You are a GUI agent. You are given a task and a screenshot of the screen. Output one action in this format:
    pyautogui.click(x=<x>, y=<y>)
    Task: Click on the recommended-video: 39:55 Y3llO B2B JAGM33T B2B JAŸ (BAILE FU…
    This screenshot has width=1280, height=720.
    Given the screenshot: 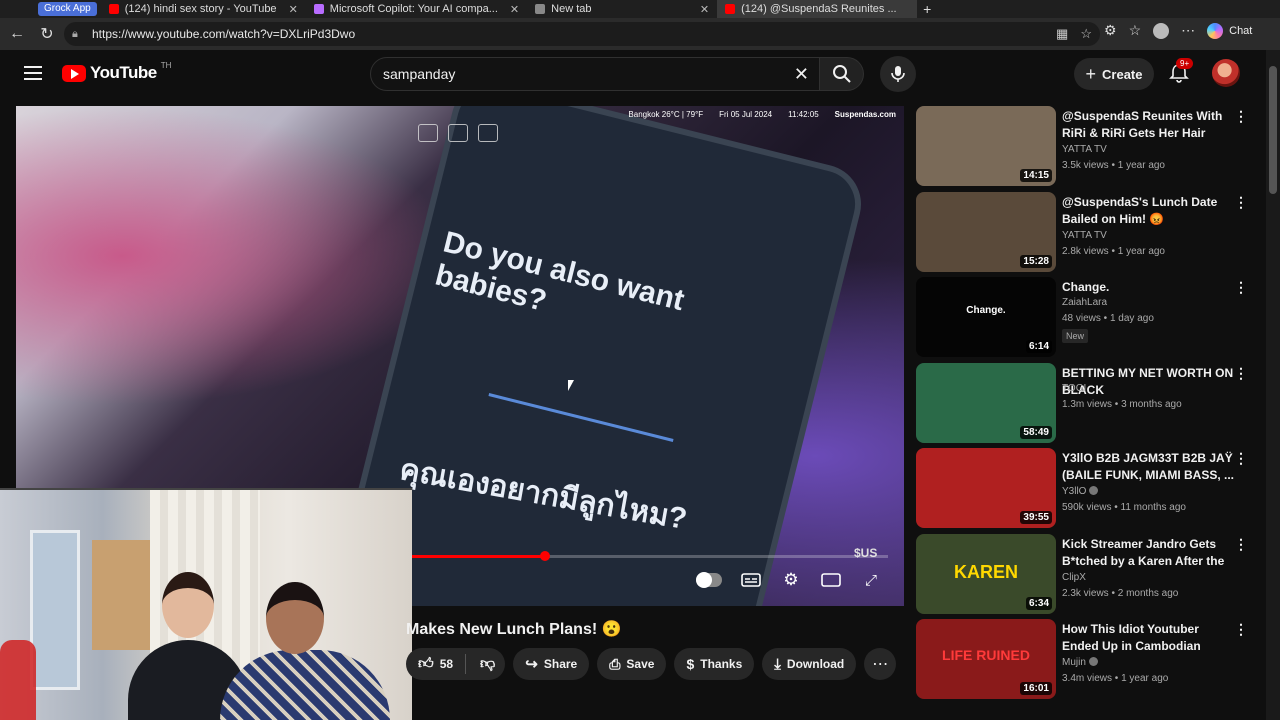 What is the action you would take?
    pyautogui.click(x=1086, y=488)
    